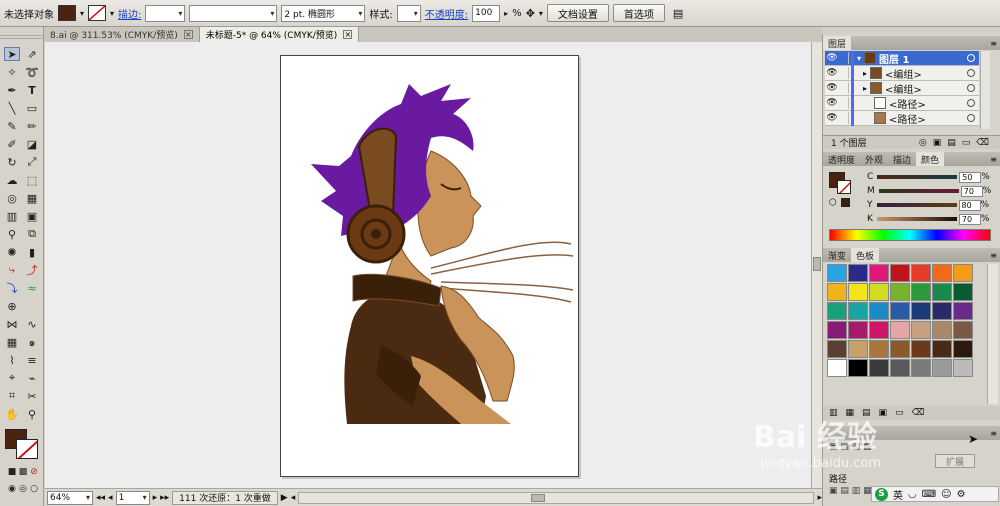 Image resolution: width=1000 pixels, height=506 pixels. What do you see at coordinates (912, 494) in the screenshot?
I see `punctuation-icon: ◡` at bounding box center [912, 494].